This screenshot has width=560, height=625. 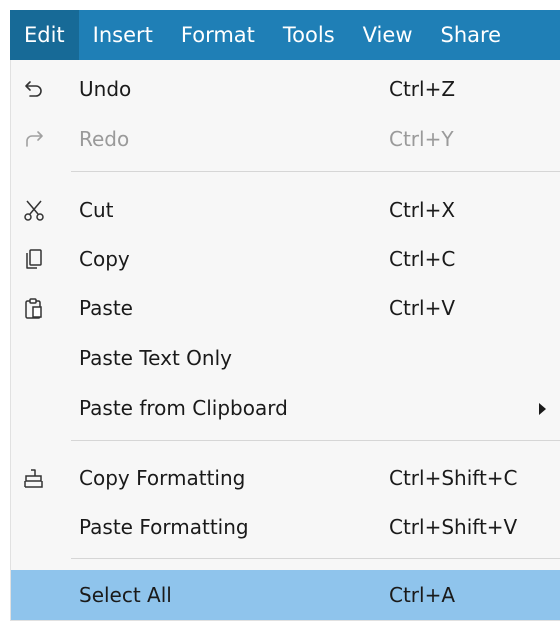 What do you see at coordinates (123, 35) in the screenshot?
I see `menu-insert: Insert` at bounding box center [123, 35].